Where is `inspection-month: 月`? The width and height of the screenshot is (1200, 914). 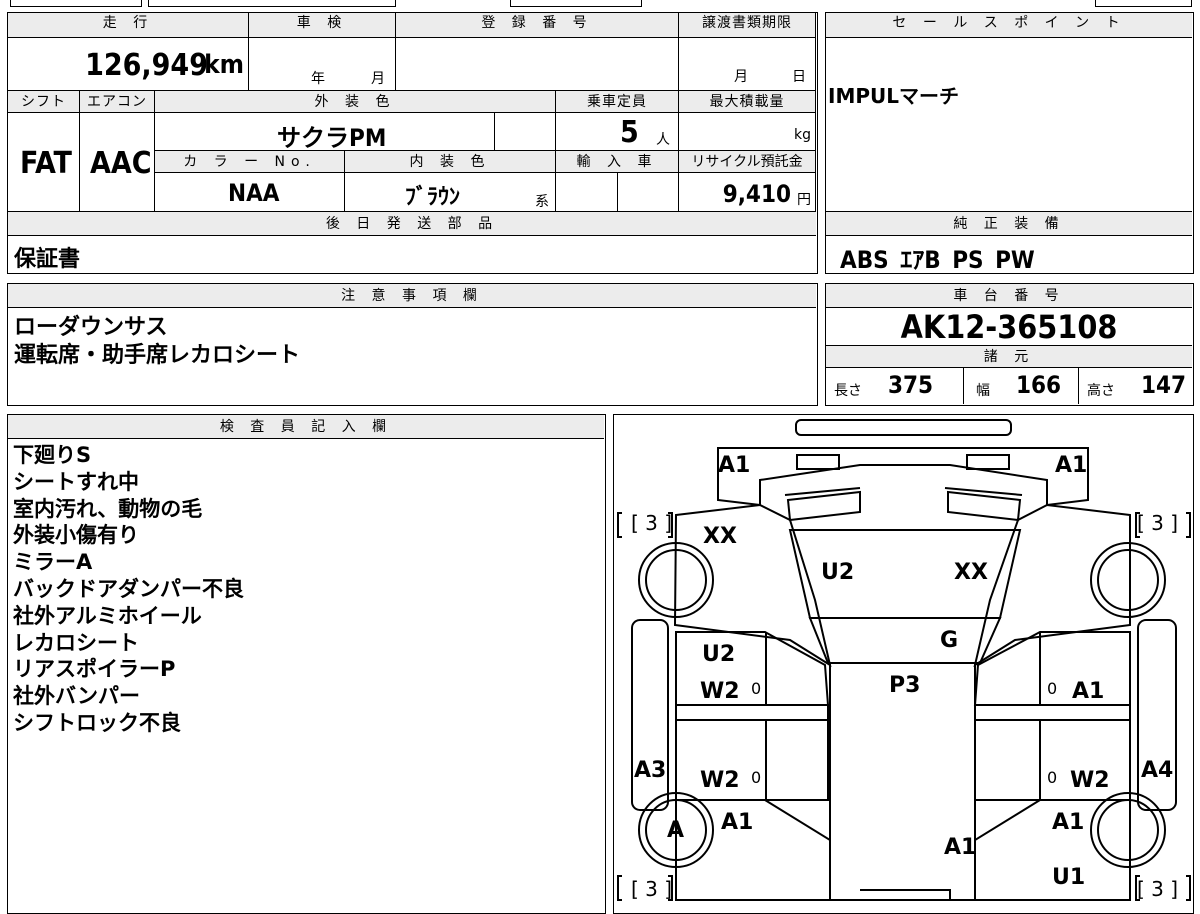
inspection-month: 月 is located at coordinates (378, 79).